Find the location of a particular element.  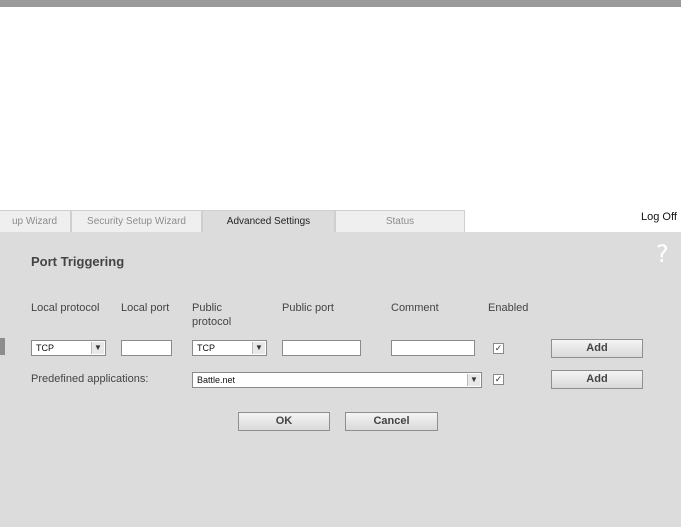

public-protocol-select: TCP ▼ is located at coordinates (229, 348).